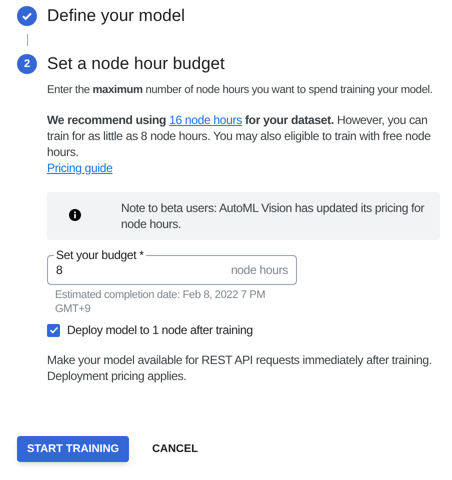  What do you see at coordinates (259, 270) in the screenshot?
I see `field-suffix: node hours` at bounding box center [259, 270].